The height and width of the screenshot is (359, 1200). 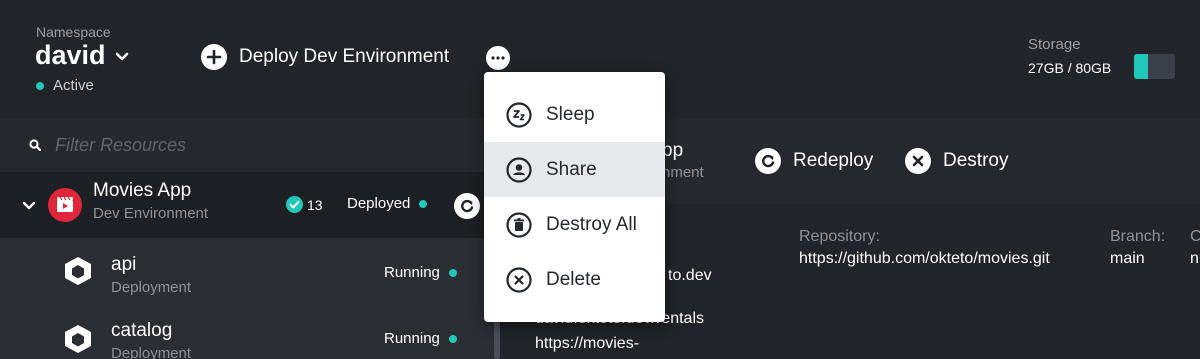 I want to click on redeploy-app-button, so click(x=467, y=206).